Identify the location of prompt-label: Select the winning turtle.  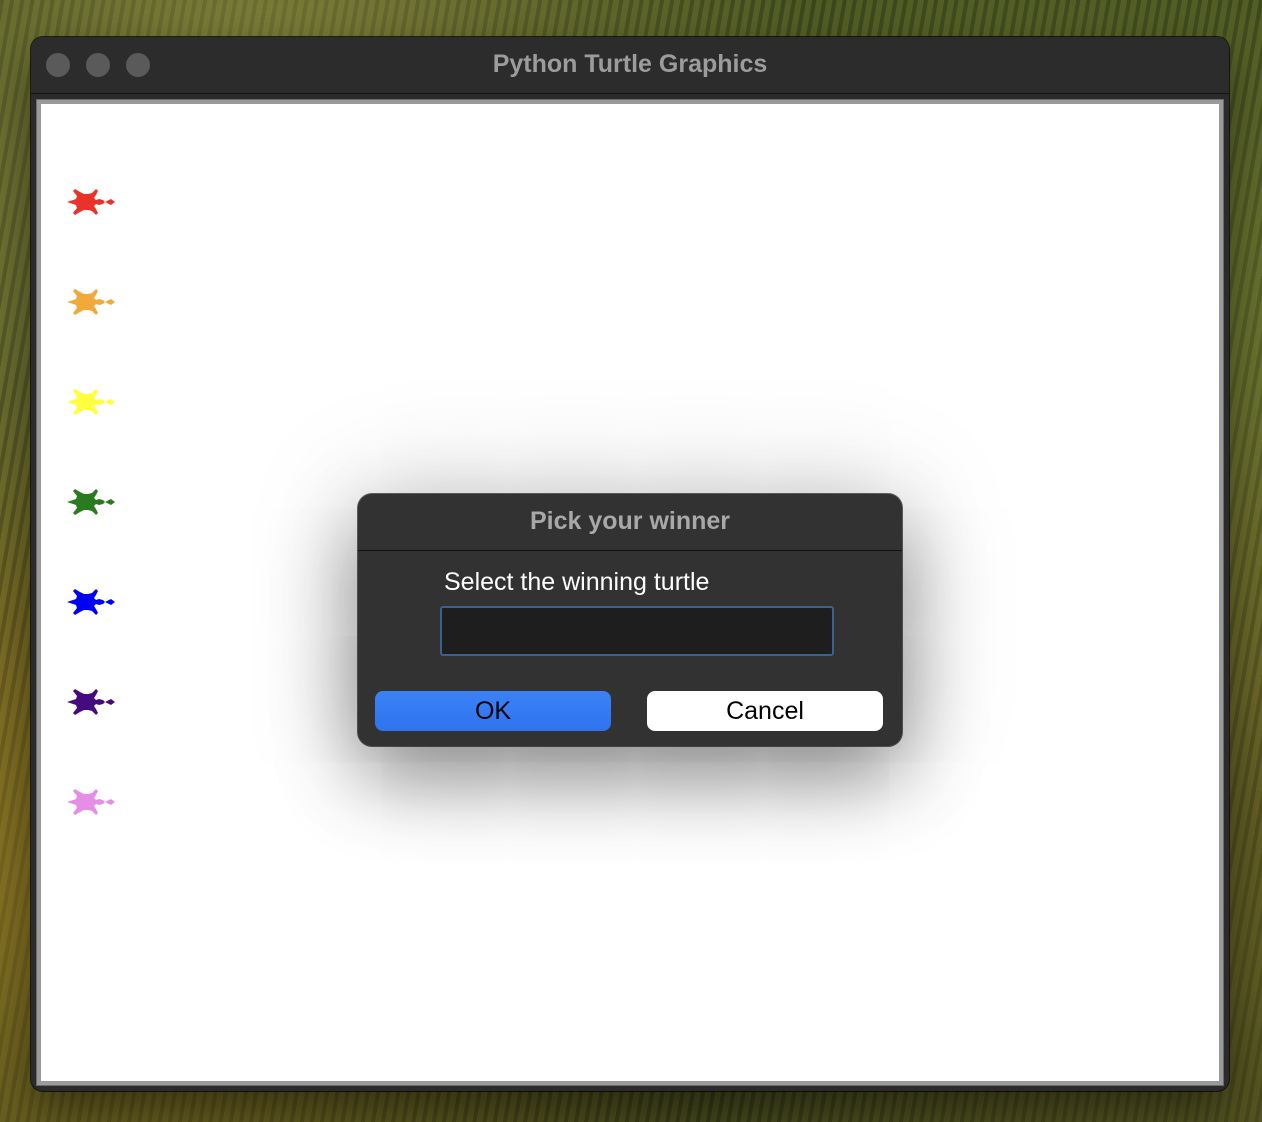
(577, 582).